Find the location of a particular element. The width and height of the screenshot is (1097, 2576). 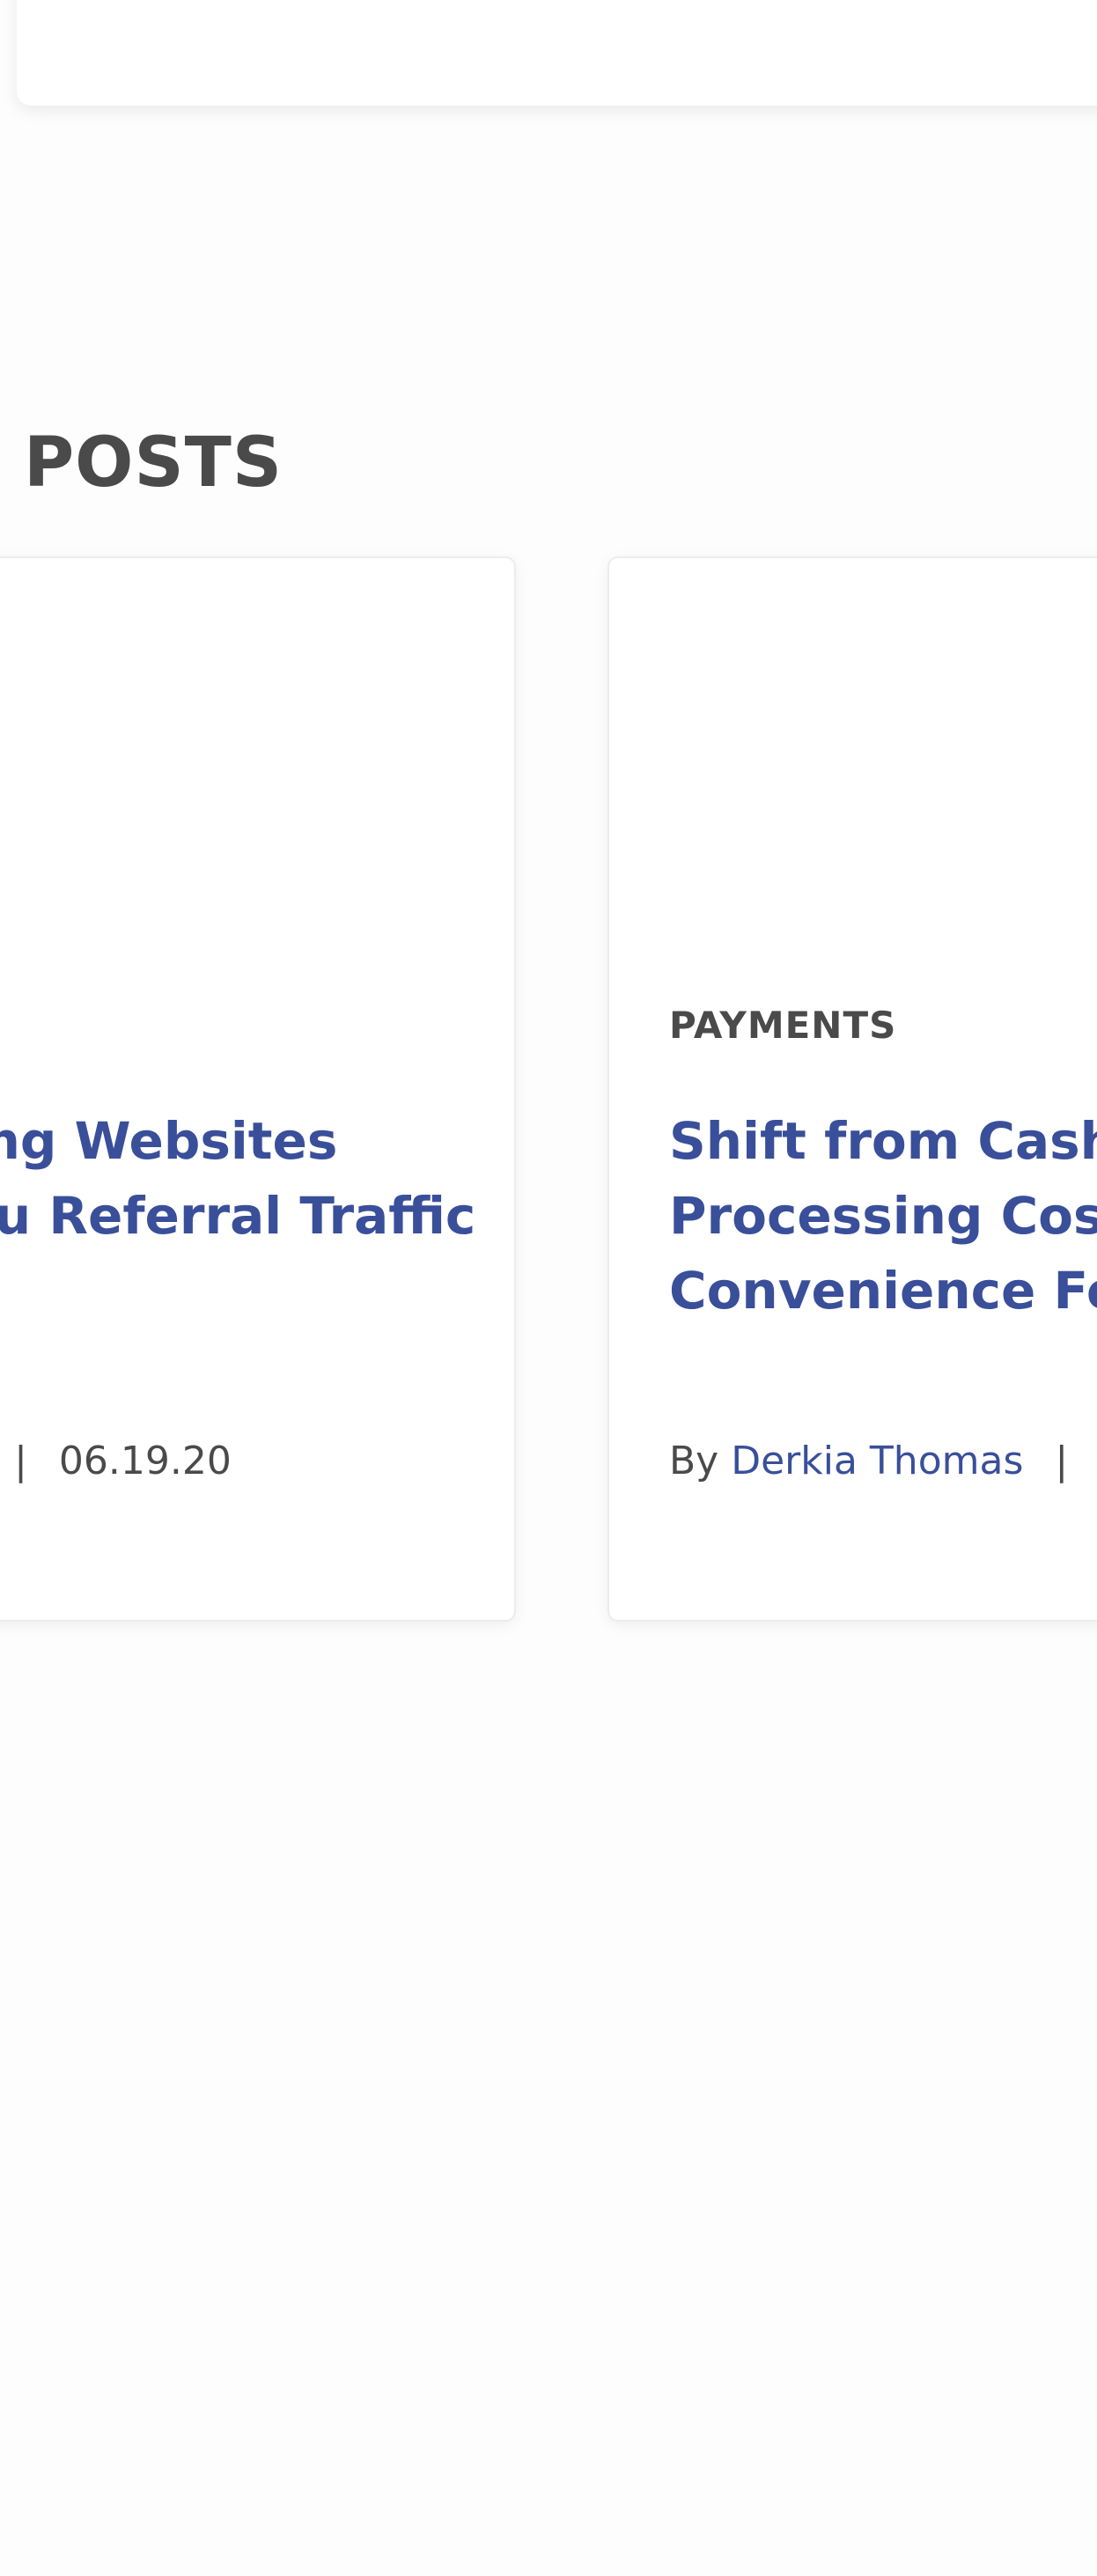

top-panel-card is located at coordinates (557, 53).